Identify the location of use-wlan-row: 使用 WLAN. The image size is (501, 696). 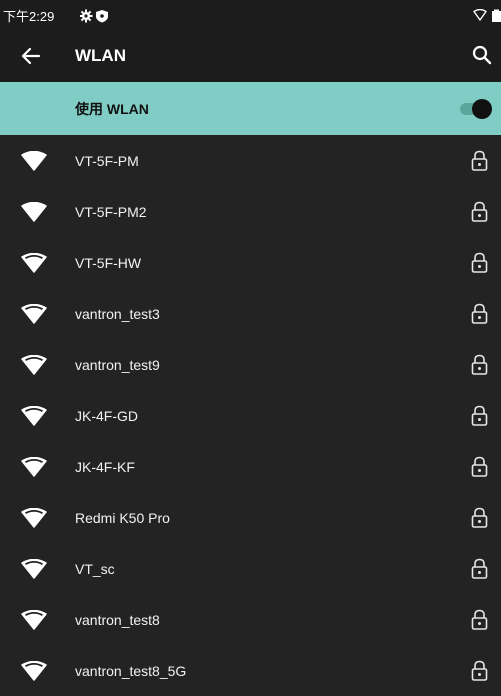
(250, 108).